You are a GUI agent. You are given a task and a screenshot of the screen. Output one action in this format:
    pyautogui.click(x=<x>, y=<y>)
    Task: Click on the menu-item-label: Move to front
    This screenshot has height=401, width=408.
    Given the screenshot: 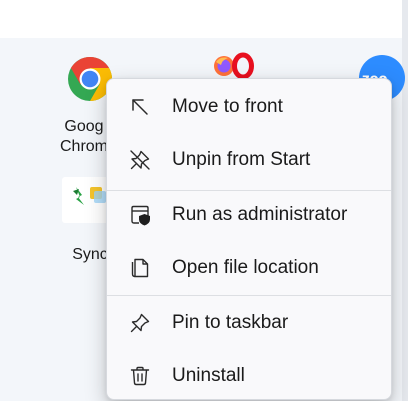 What is the action you would take?
    pyautogui.click(x=227, y=106)
    